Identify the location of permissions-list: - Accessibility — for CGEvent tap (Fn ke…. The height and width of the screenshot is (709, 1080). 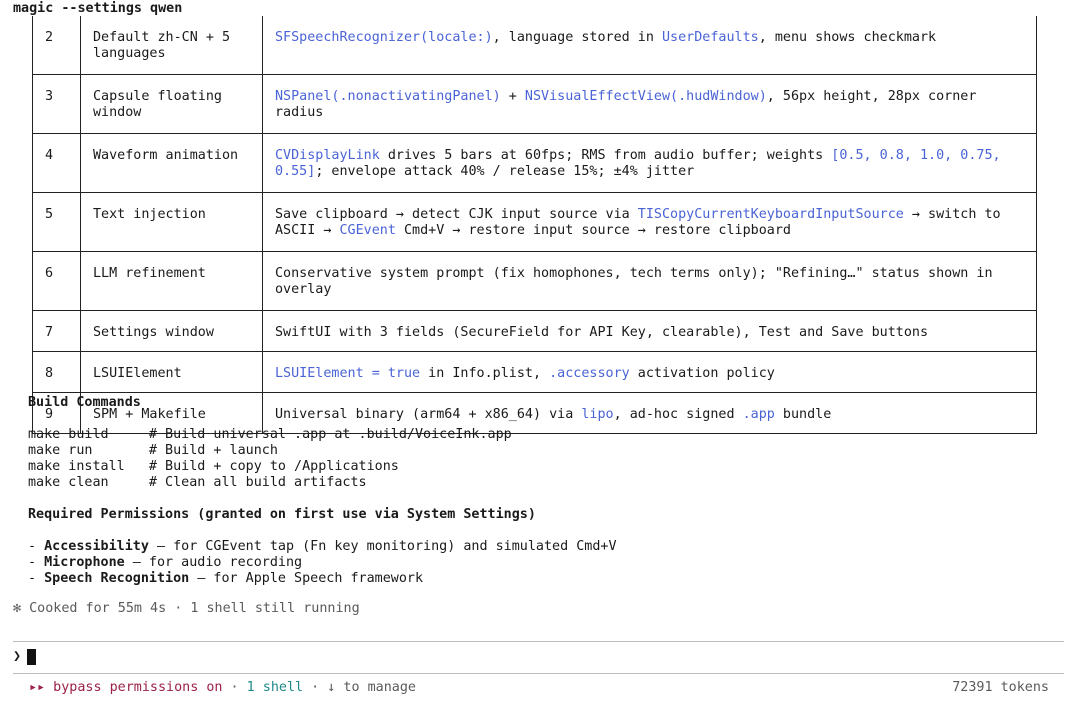
(548, 563).